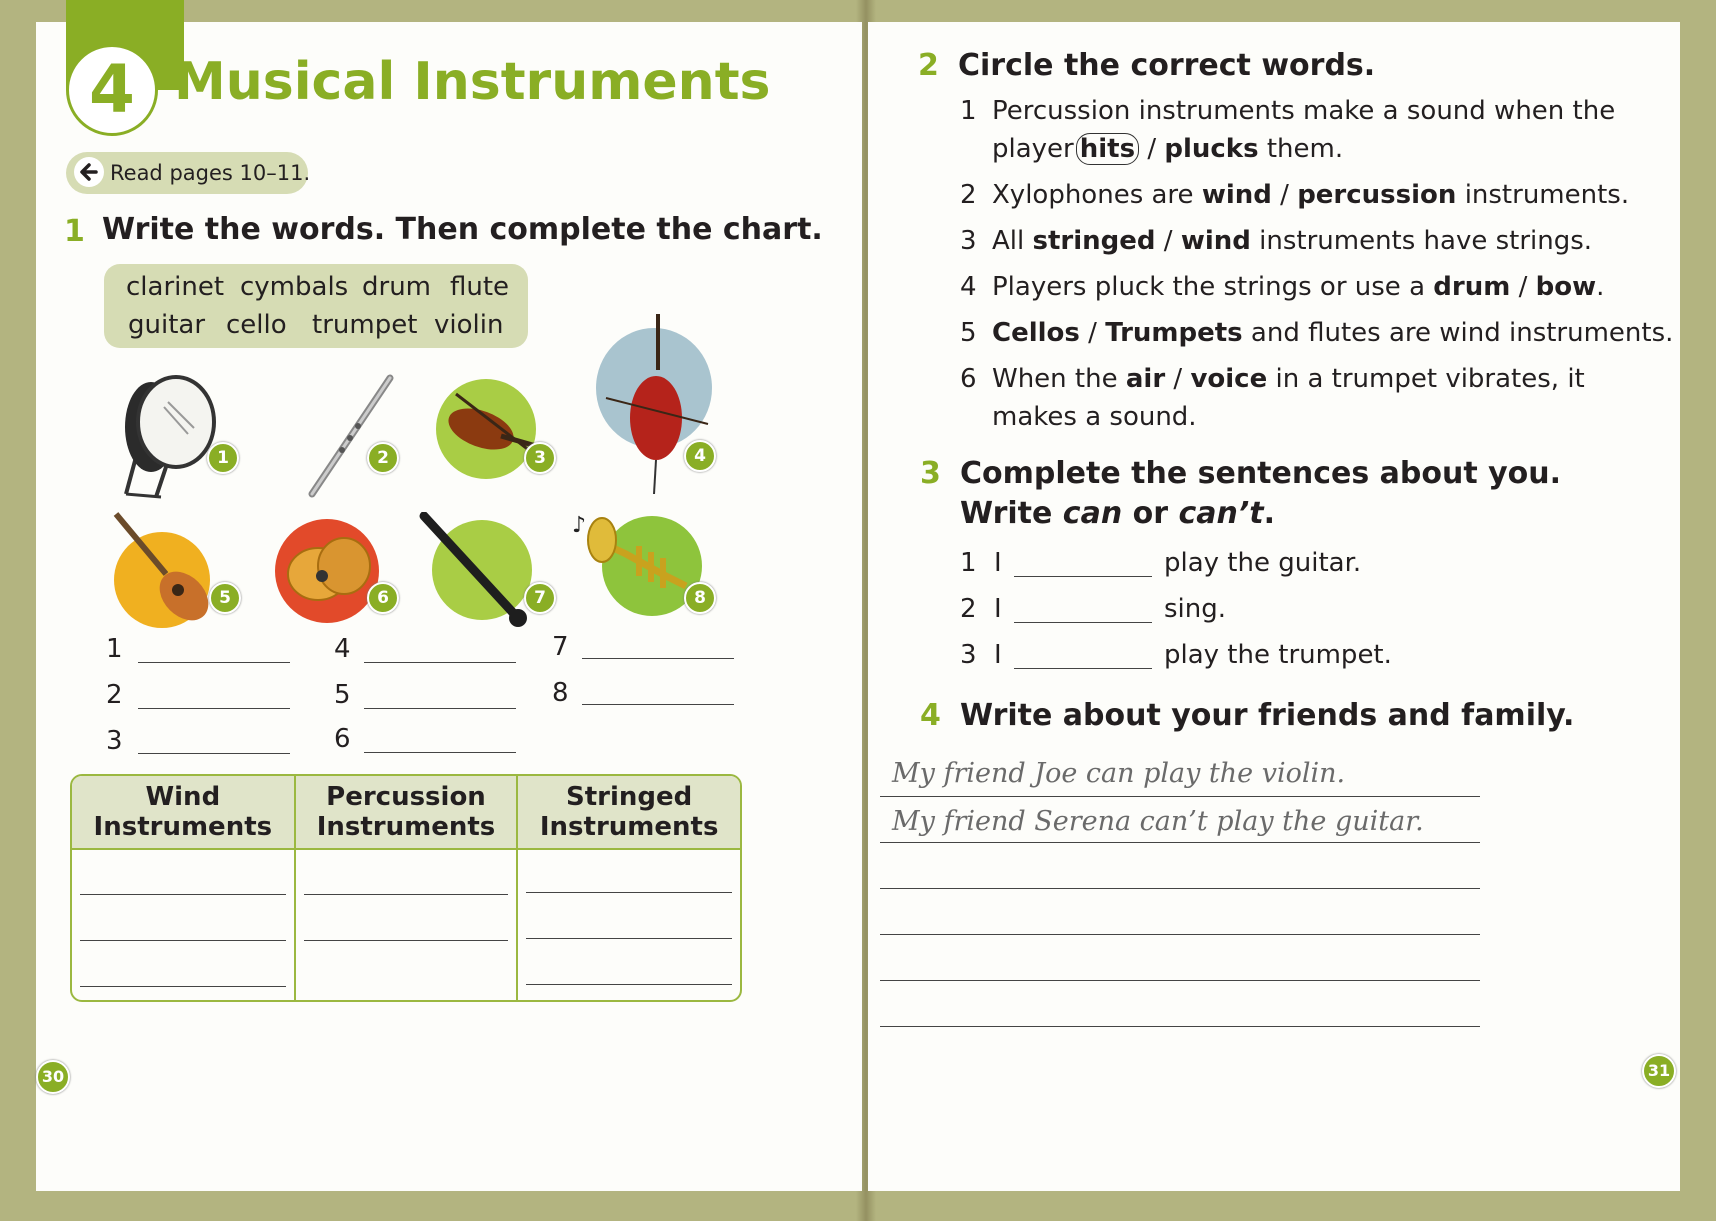 The height and width of the screenshot is (1221, 1716). I want to click on answer-label: 6, so click(342, 739).